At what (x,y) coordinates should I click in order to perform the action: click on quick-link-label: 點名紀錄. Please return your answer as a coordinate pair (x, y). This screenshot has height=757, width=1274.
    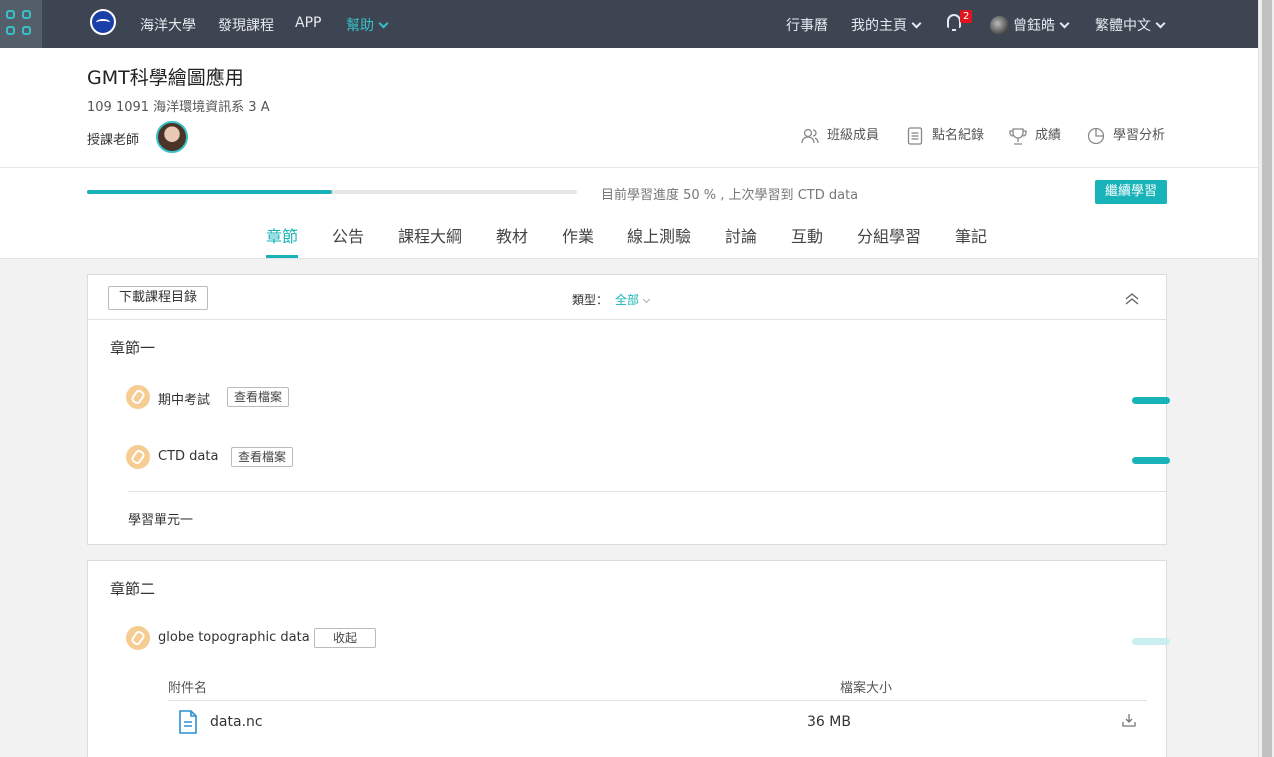
    Looking at the image, I should click on (958, 135).